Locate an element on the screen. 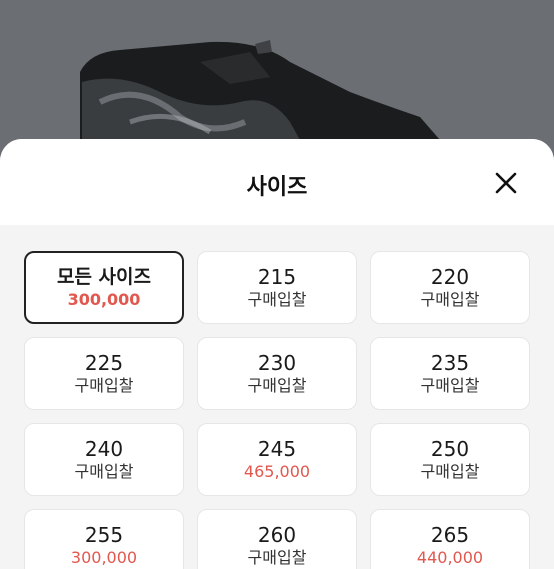 The height and width of the screenshot is (569, 554). size-option-250: 250 구매입찰 is located at coordinates (450, 459).